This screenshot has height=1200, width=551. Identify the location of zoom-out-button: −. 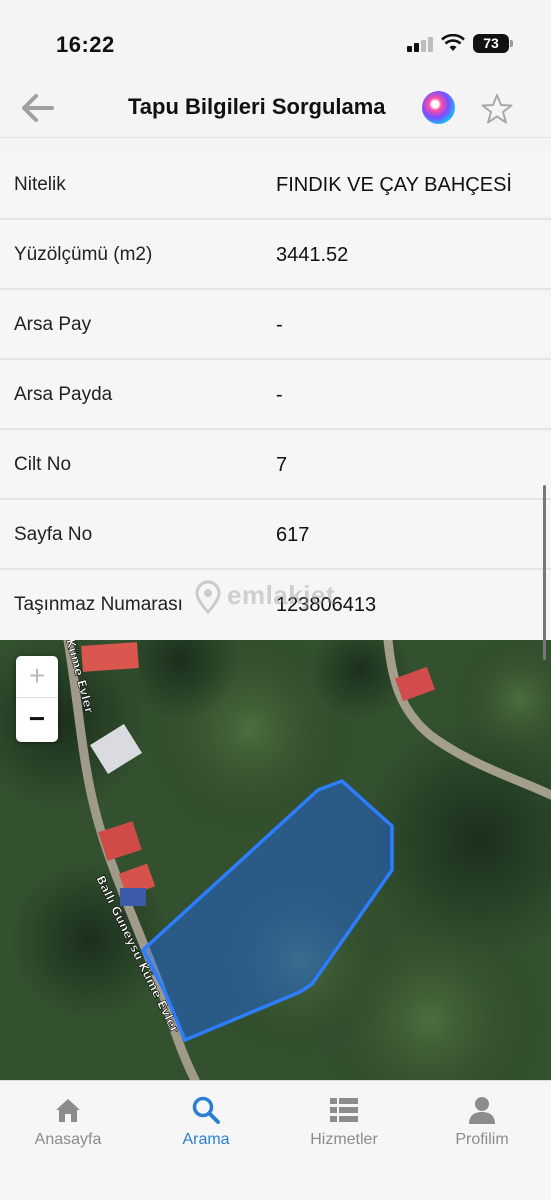
(37, 720).